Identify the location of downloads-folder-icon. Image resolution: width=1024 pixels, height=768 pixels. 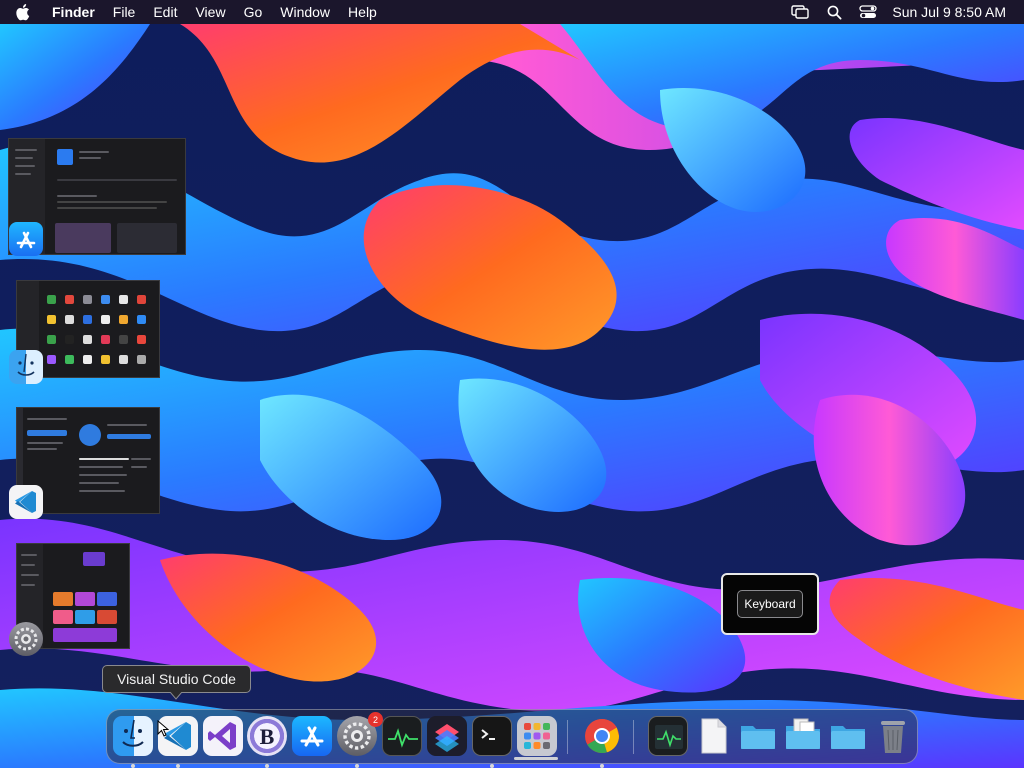
(803, 736).